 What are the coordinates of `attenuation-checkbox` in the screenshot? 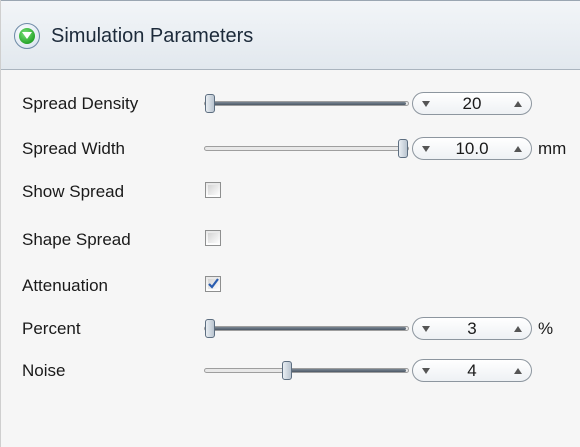 It's located at (213, 284).